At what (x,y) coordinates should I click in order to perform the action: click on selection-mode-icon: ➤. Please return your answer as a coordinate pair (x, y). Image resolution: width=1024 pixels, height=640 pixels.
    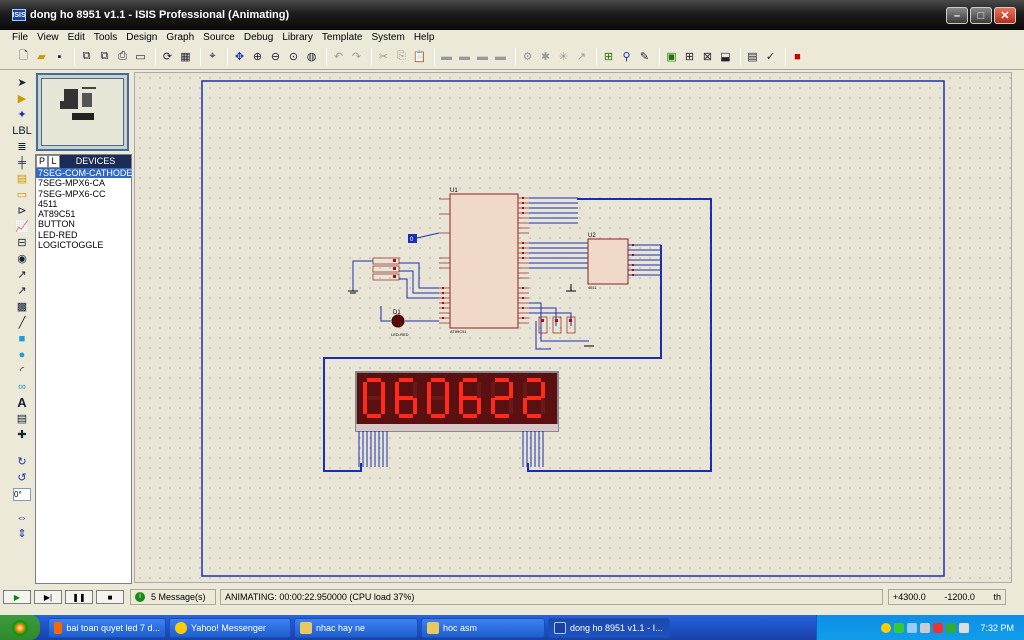
    Looking at the image, I should click on (22, 82).